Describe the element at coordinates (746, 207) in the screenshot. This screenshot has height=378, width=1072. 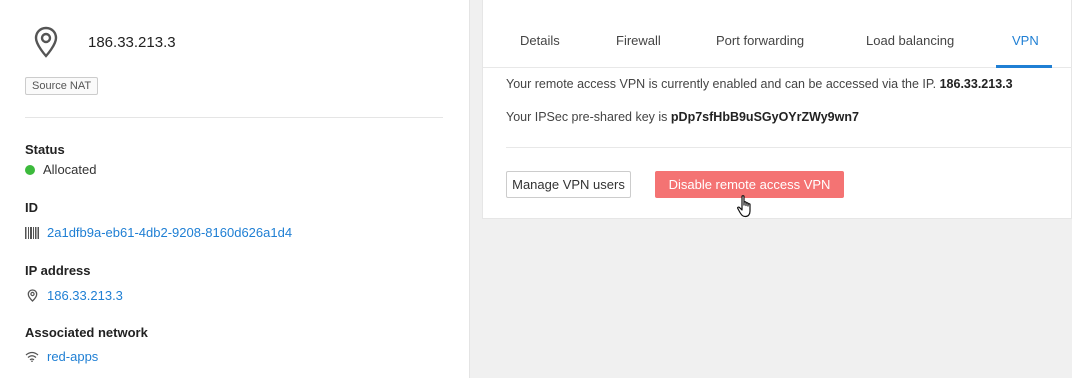
I see `hand-cursor-icon` at that location.